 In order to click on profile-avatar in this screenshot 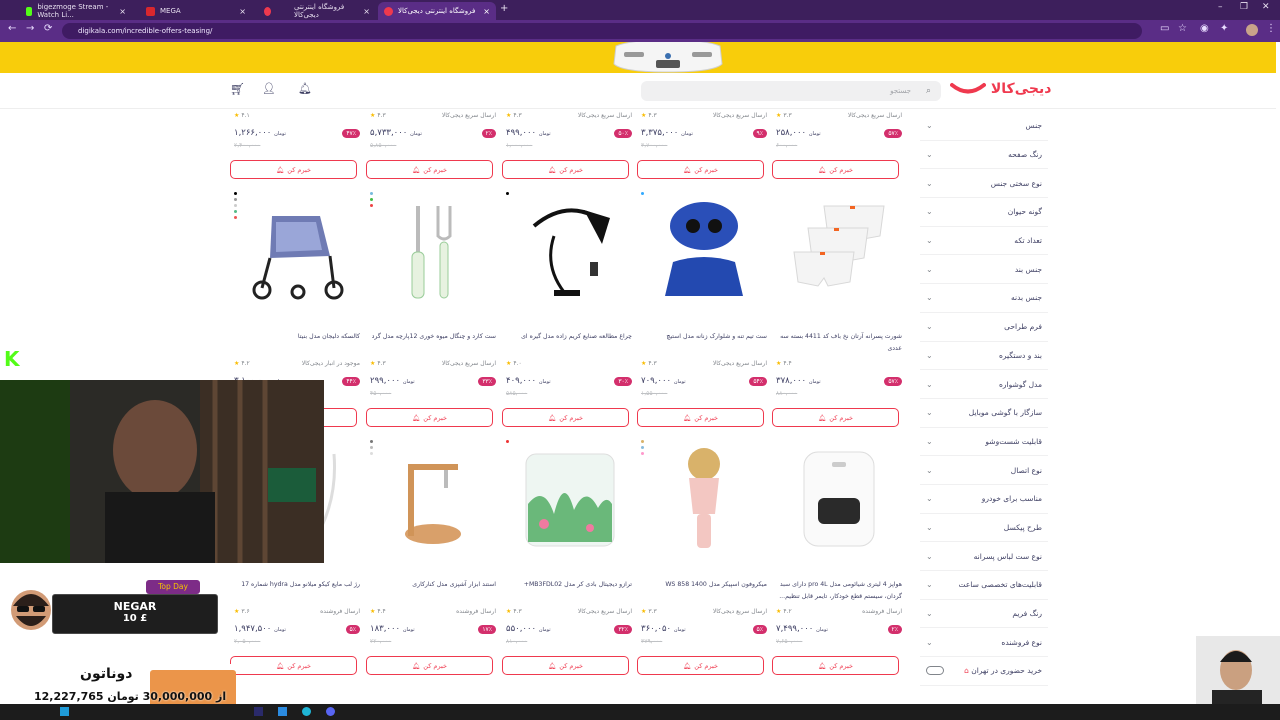, I will do `click(1252, 30)`.